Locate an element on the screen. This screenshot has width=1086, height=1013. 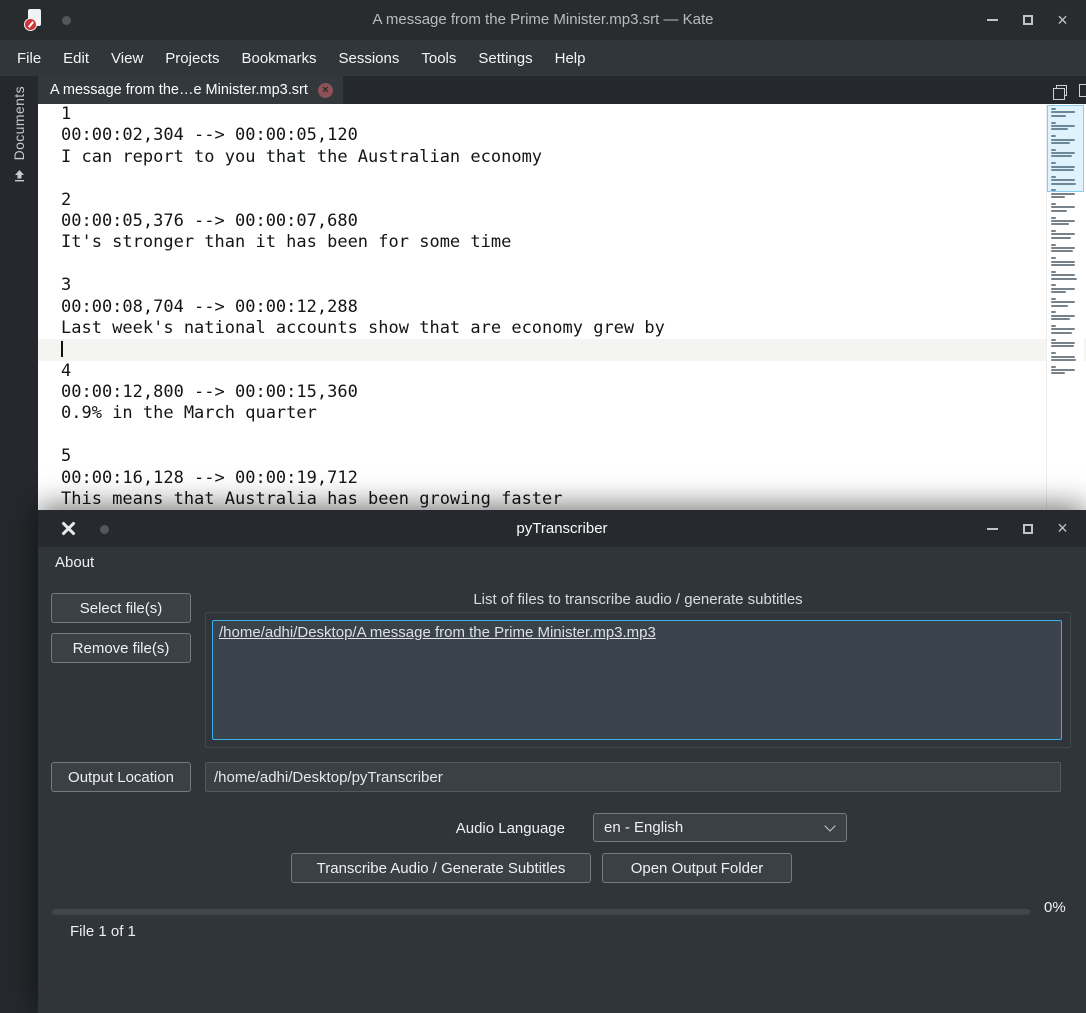
editor-line: 00:00:08,704 --> 00:00:12,288 is located at coordinates (562, 307).